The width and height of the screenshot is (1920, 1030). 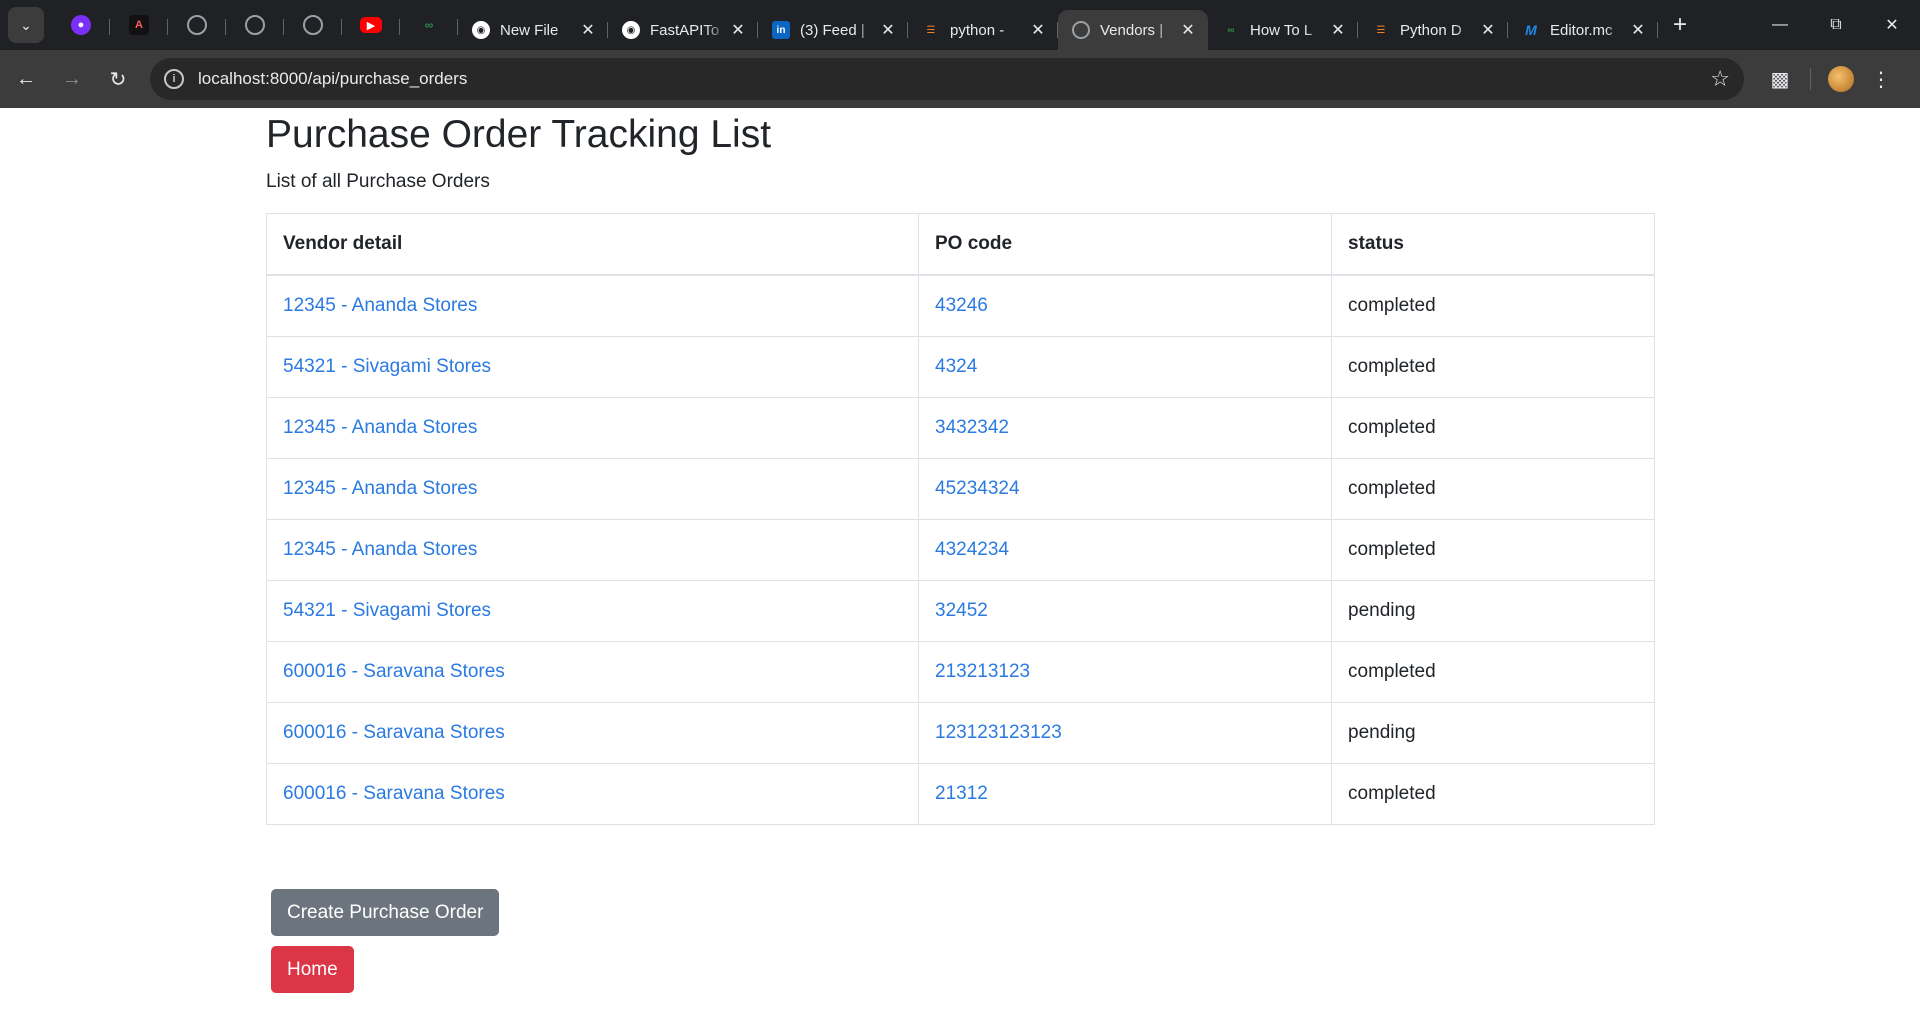 I want to click on window-controls: — ⧉ ✕, so click(x=1836, y=25).